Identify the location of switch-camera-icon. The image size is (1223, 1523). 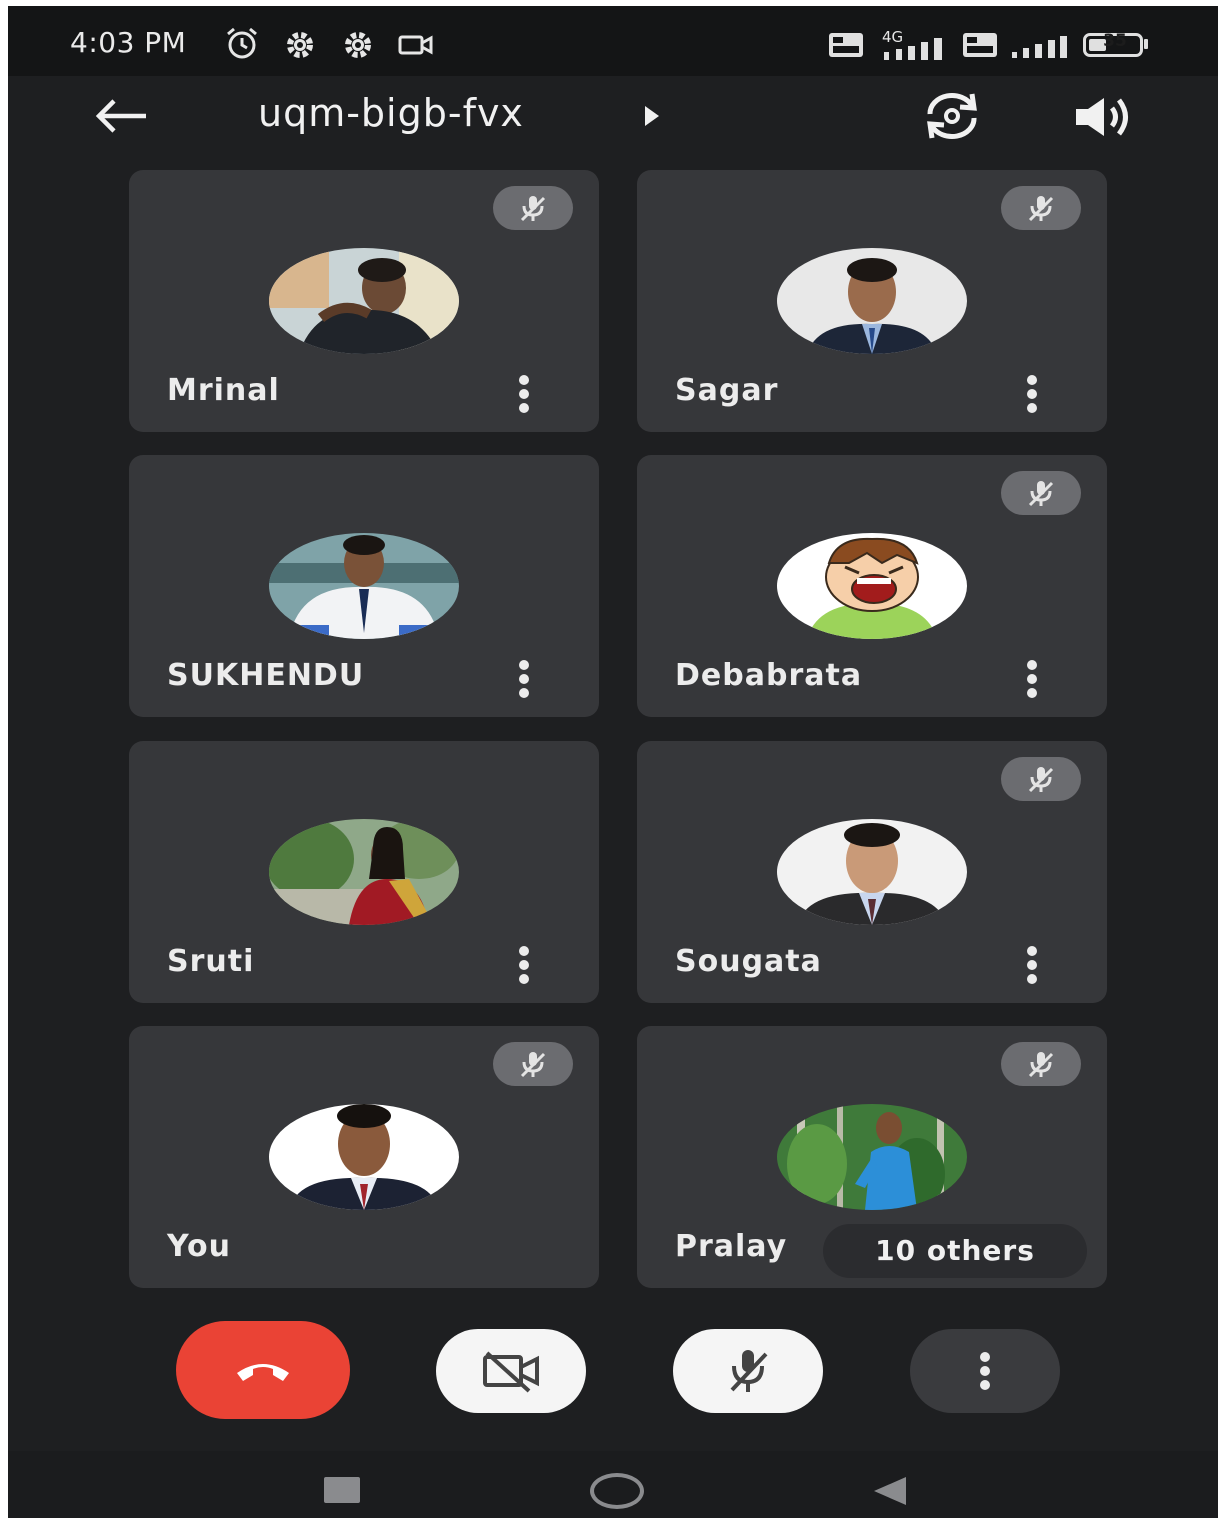
(952, 116).